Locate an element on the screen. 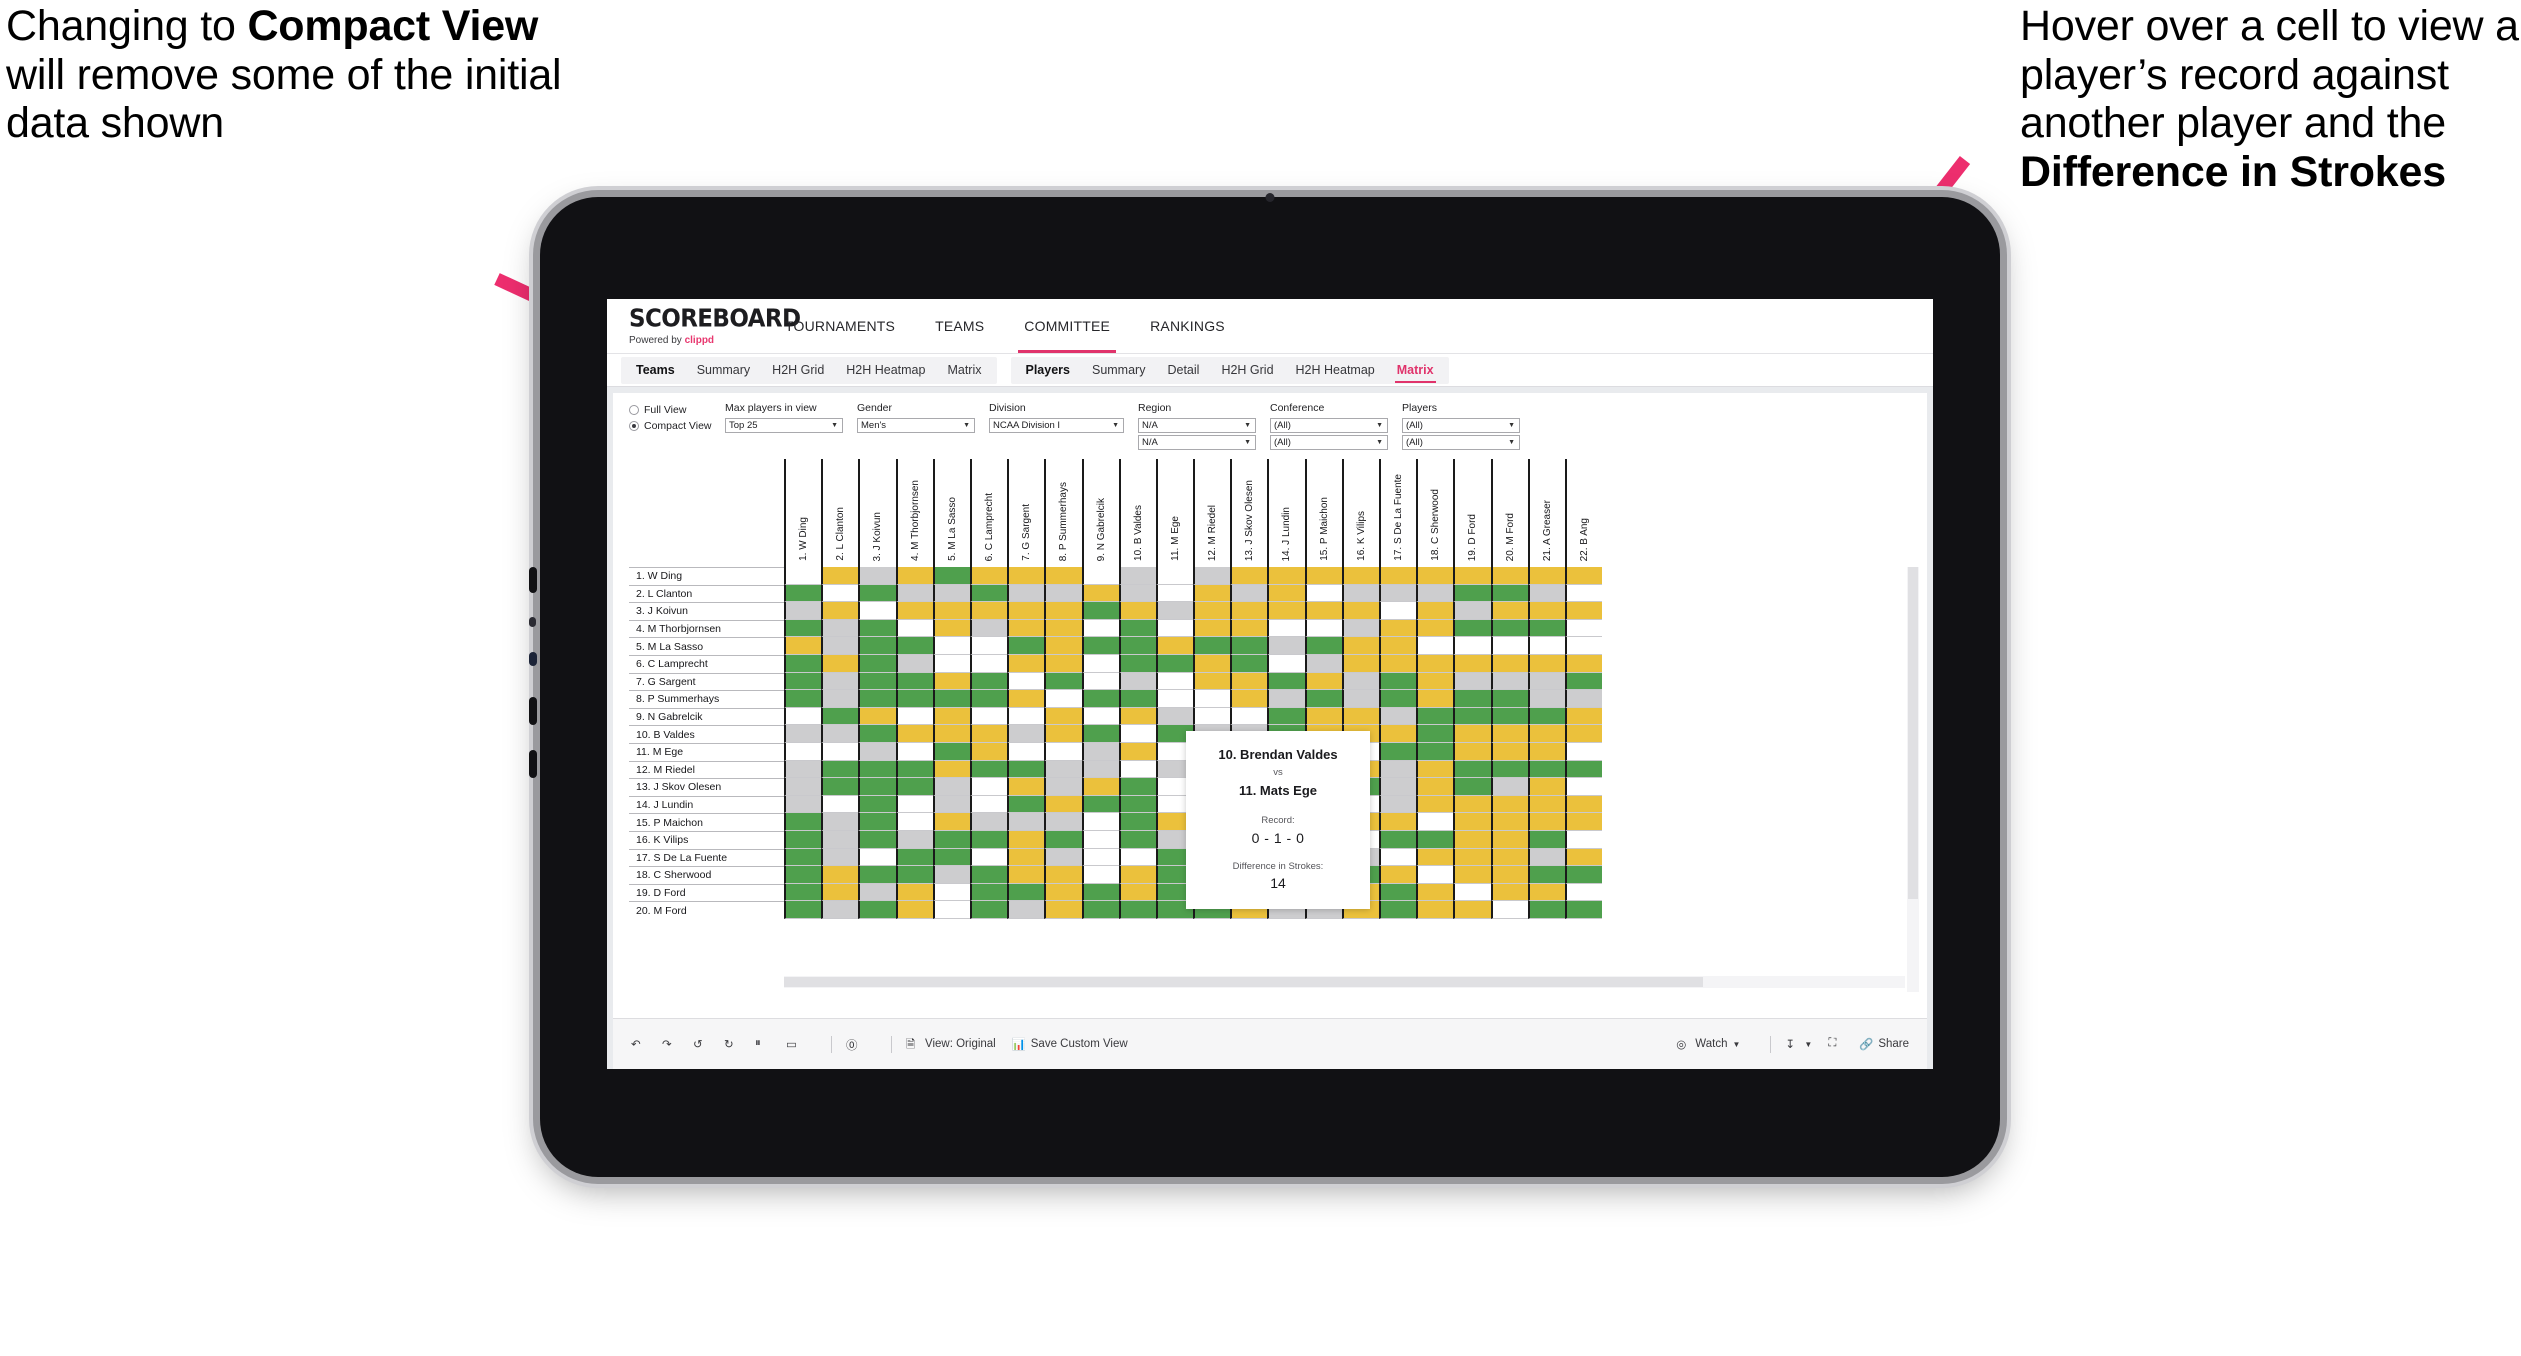 The image size is (2521, 1356). matrix-column-header: 19. D Ford is located at coordinates (1472, 513).